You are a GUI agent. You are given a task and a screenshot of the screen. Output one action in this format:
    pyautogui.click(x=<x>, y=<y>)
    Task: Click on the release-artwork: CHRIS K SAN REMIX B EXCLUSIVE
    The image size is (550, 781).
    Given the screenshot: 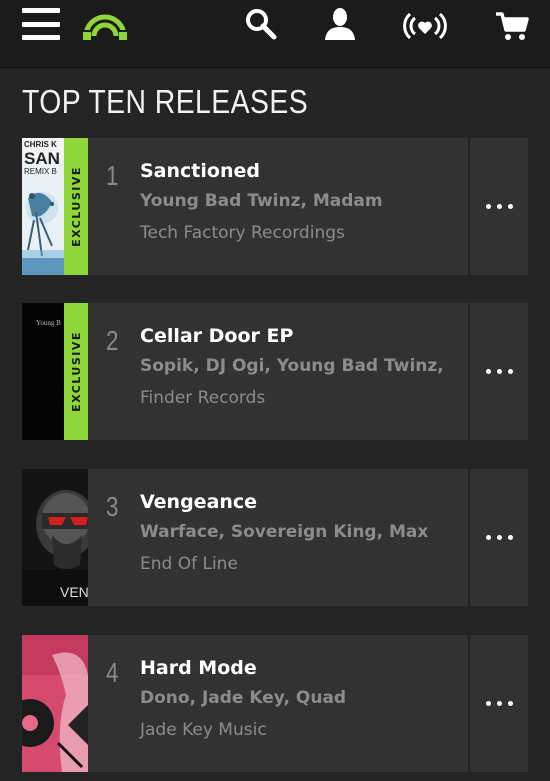 What is the action you would take?
    pyautogui.click(x=55, y=206)
    